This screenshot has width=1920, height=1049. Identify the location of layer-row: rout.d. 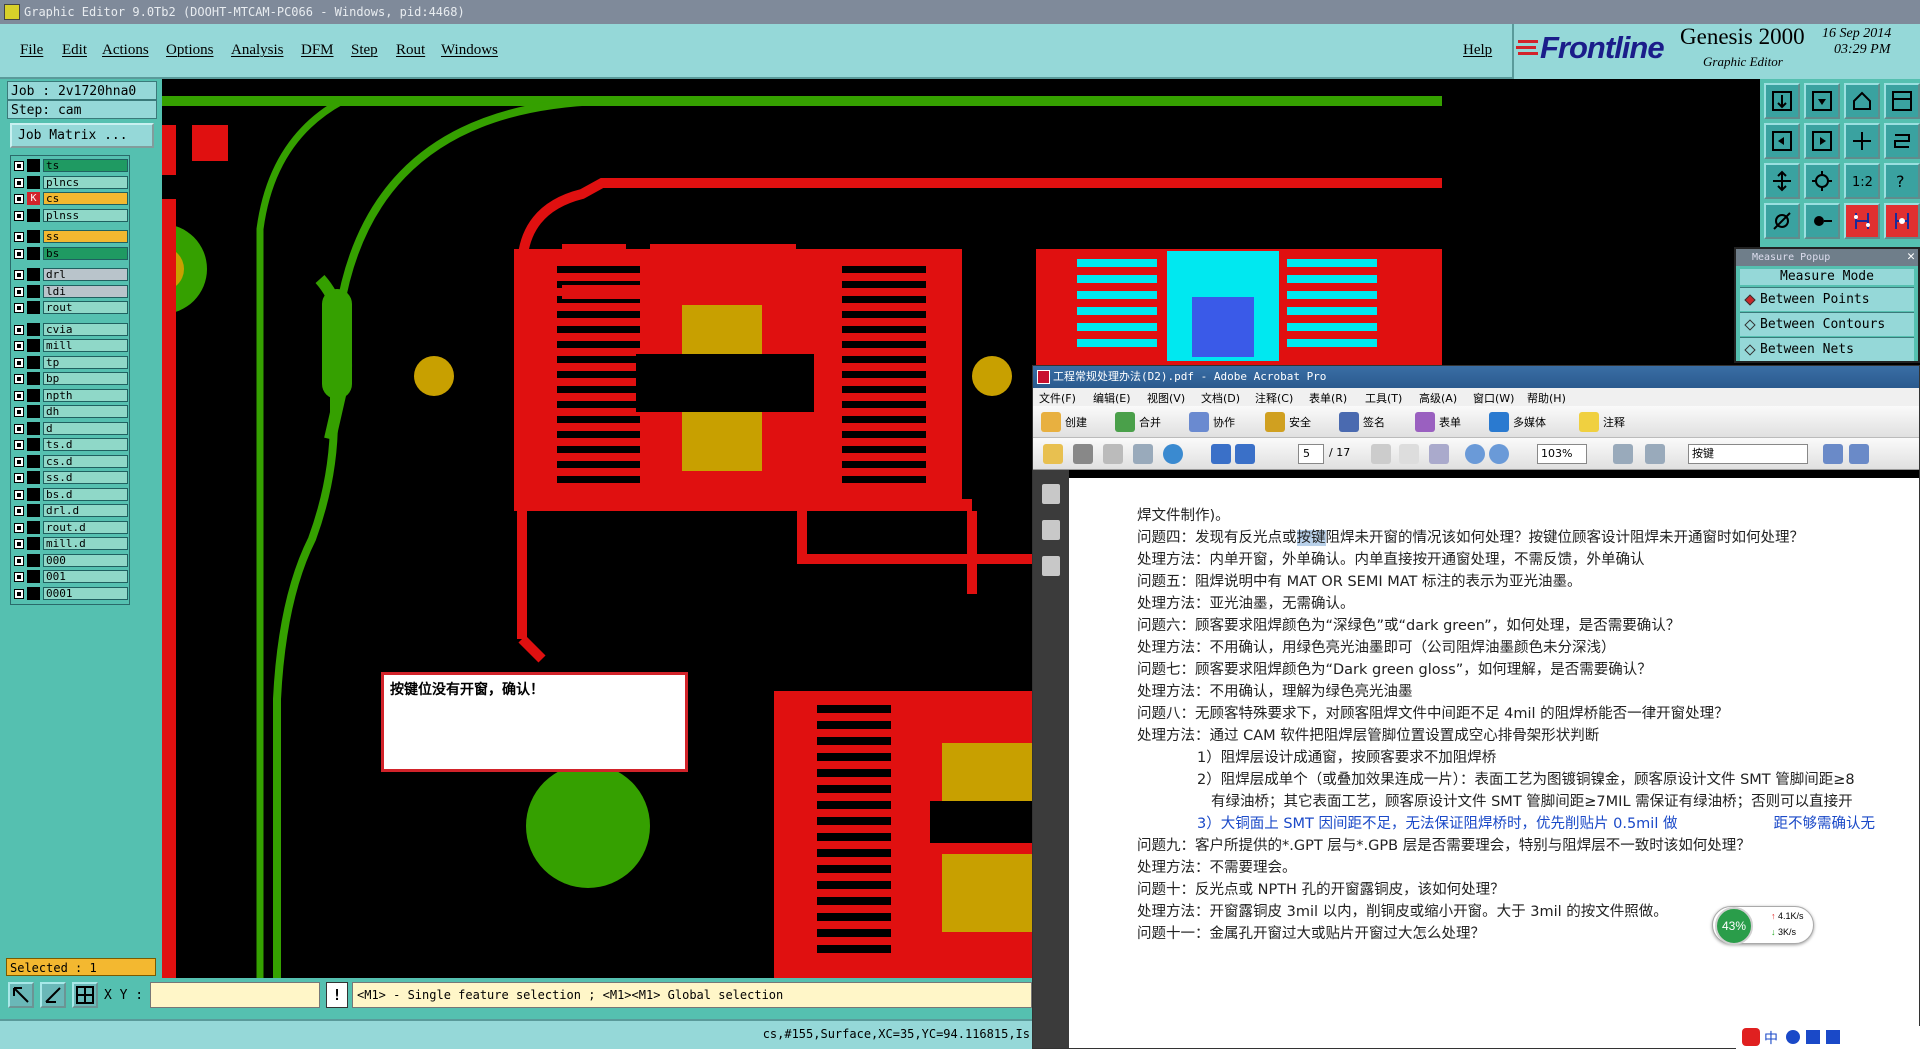
(70, 527).